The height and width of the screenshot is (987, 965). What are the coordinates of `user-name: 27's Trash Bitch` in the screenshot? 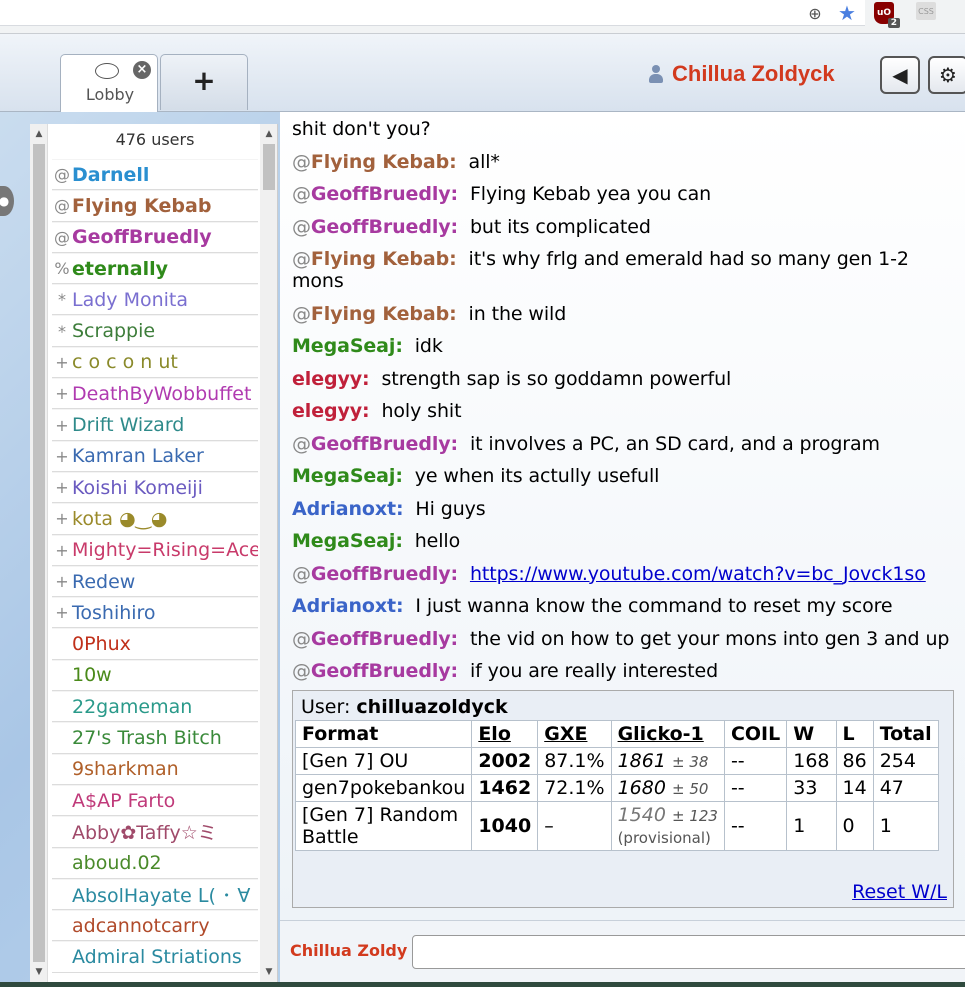 It's located at (147, 738).